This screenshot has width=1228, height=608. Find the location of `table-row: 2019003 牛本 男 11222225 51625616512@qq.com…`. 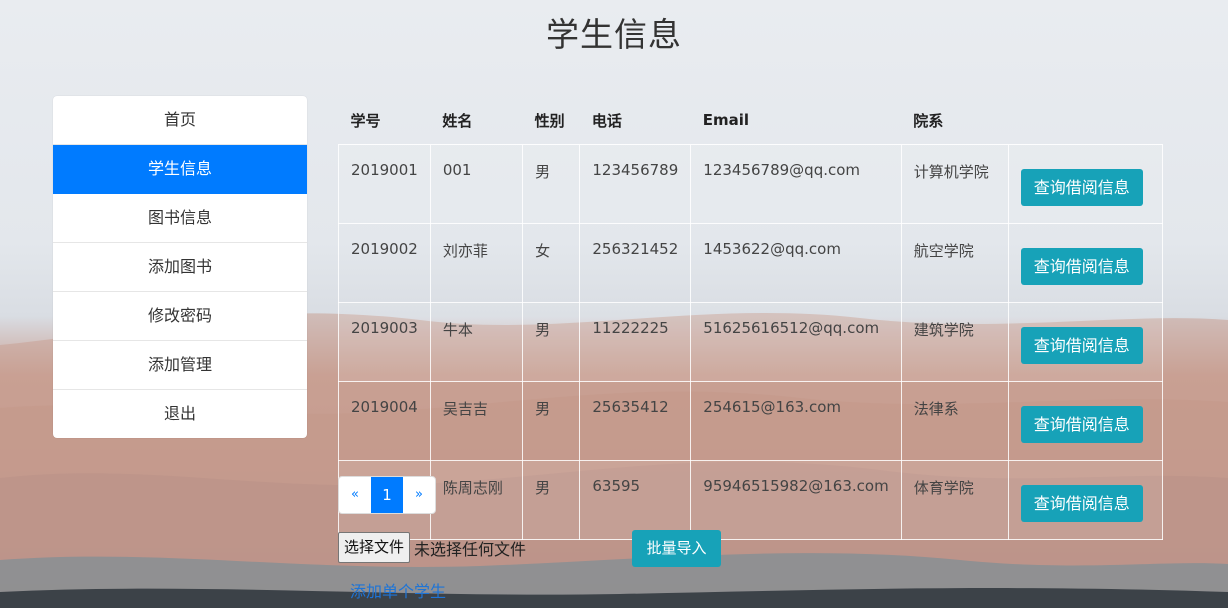

table-row: 2019003 牛本 男 11222225 51625616512@qq.com… is located at coordinates (751, 342).